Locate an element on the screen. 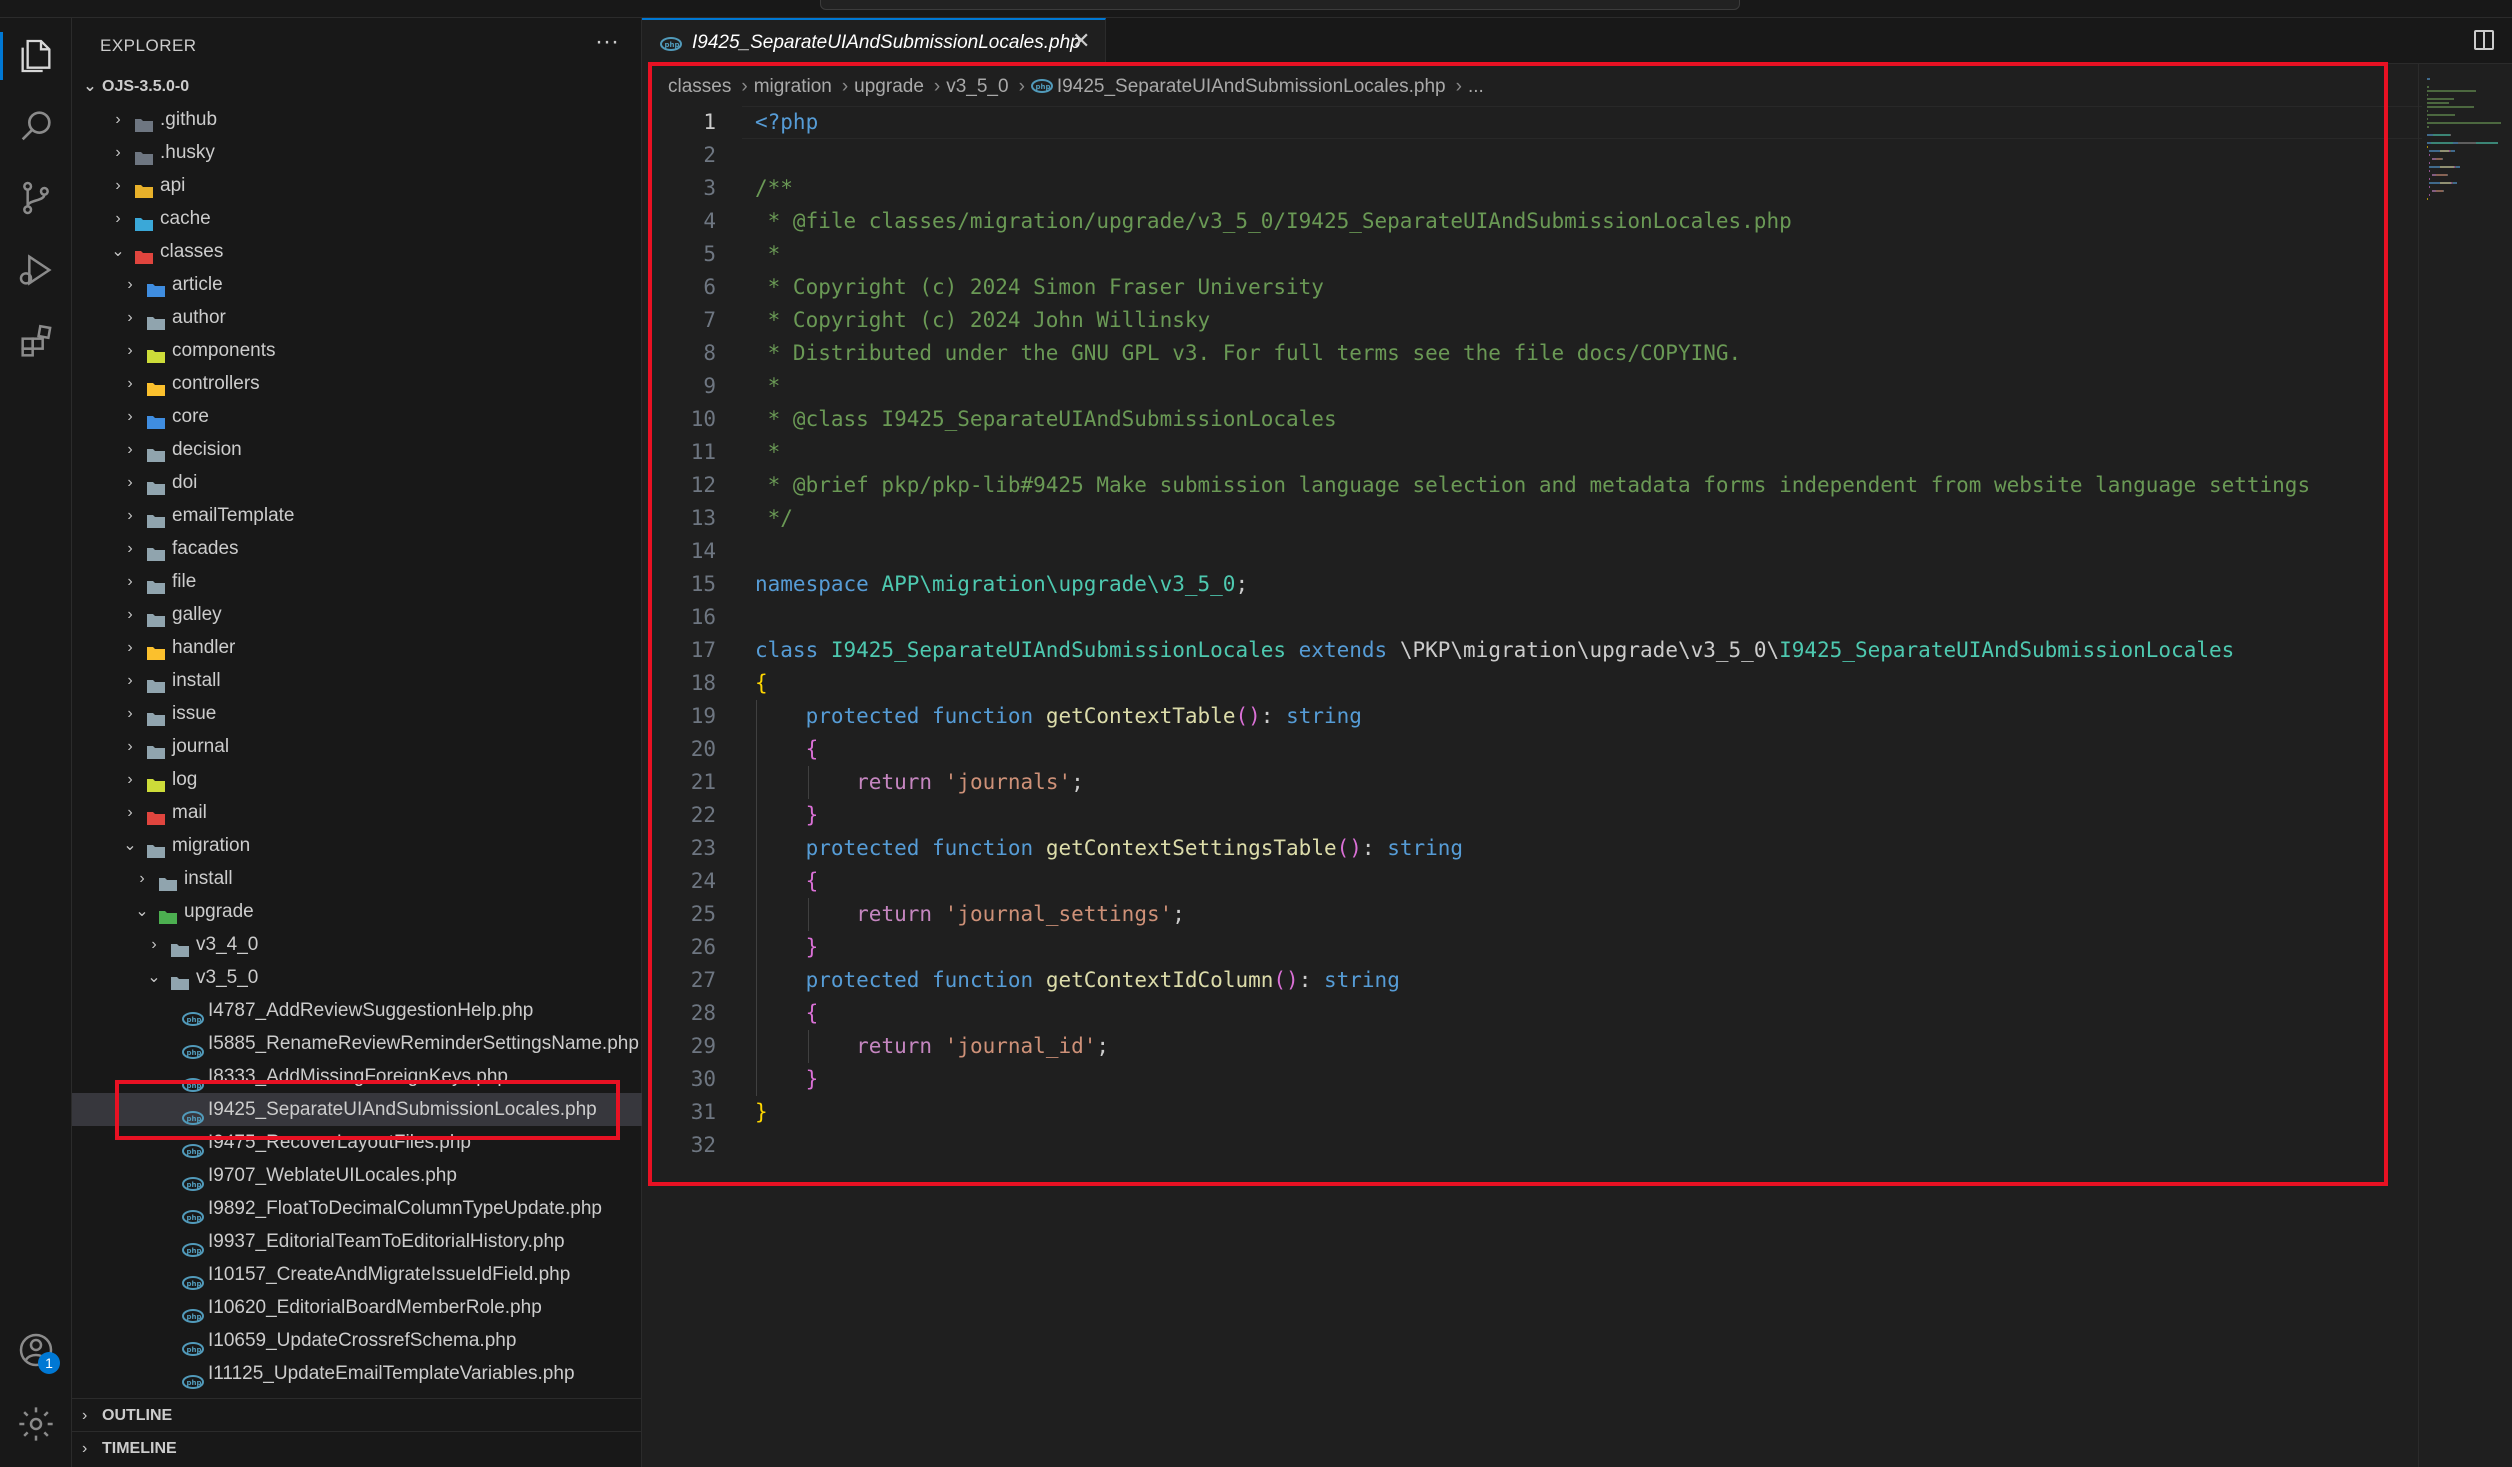 The width and height of the screenshot is (2512, 1467). code-line: 9 * is located at coordinates (1532, 386).